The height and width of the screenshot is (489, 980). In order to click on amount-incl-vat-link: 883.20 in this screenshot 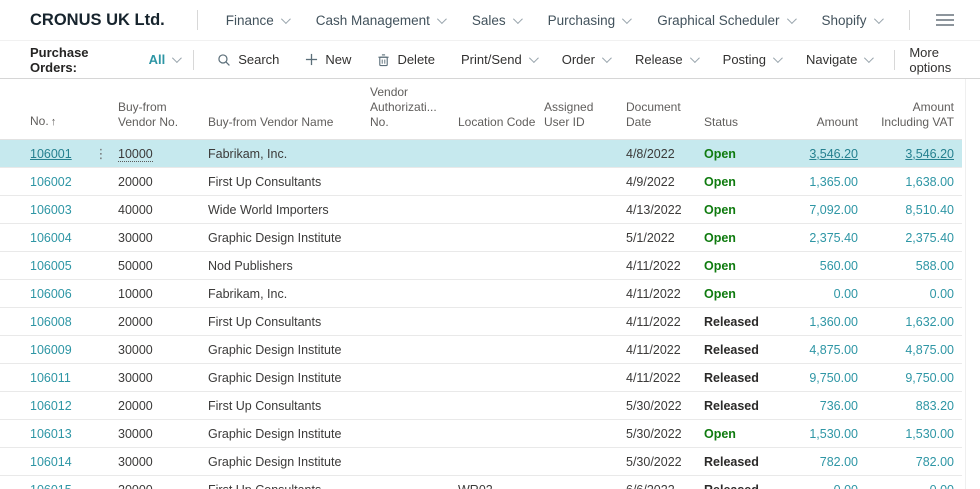, I will do `click(935, 406)`.